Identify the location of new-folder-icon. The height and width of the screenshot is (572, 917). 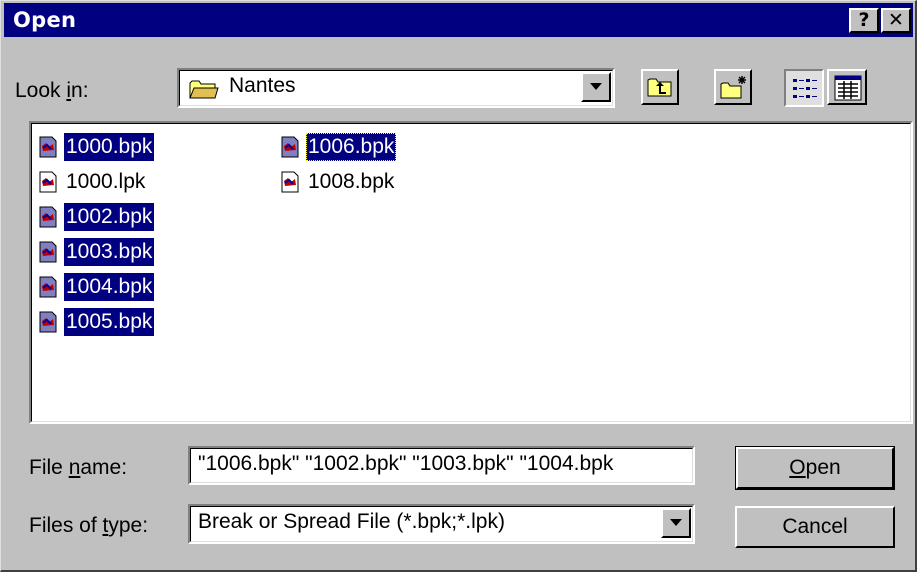
(734, 89).